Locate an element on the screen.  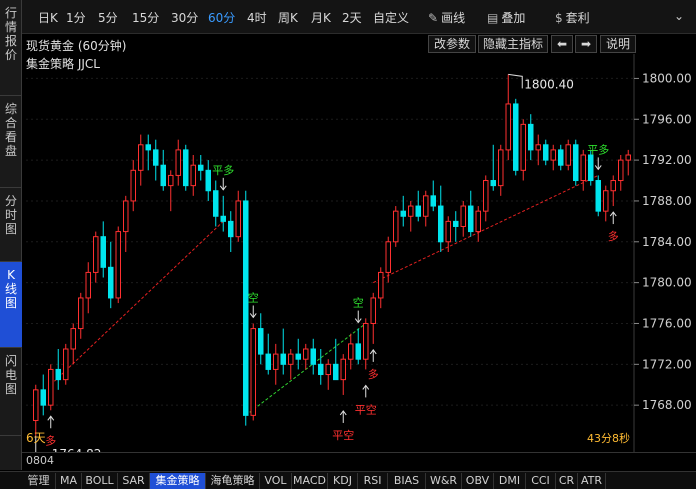
edit-params-button: 改参数 is located at coordinates (452, 44).